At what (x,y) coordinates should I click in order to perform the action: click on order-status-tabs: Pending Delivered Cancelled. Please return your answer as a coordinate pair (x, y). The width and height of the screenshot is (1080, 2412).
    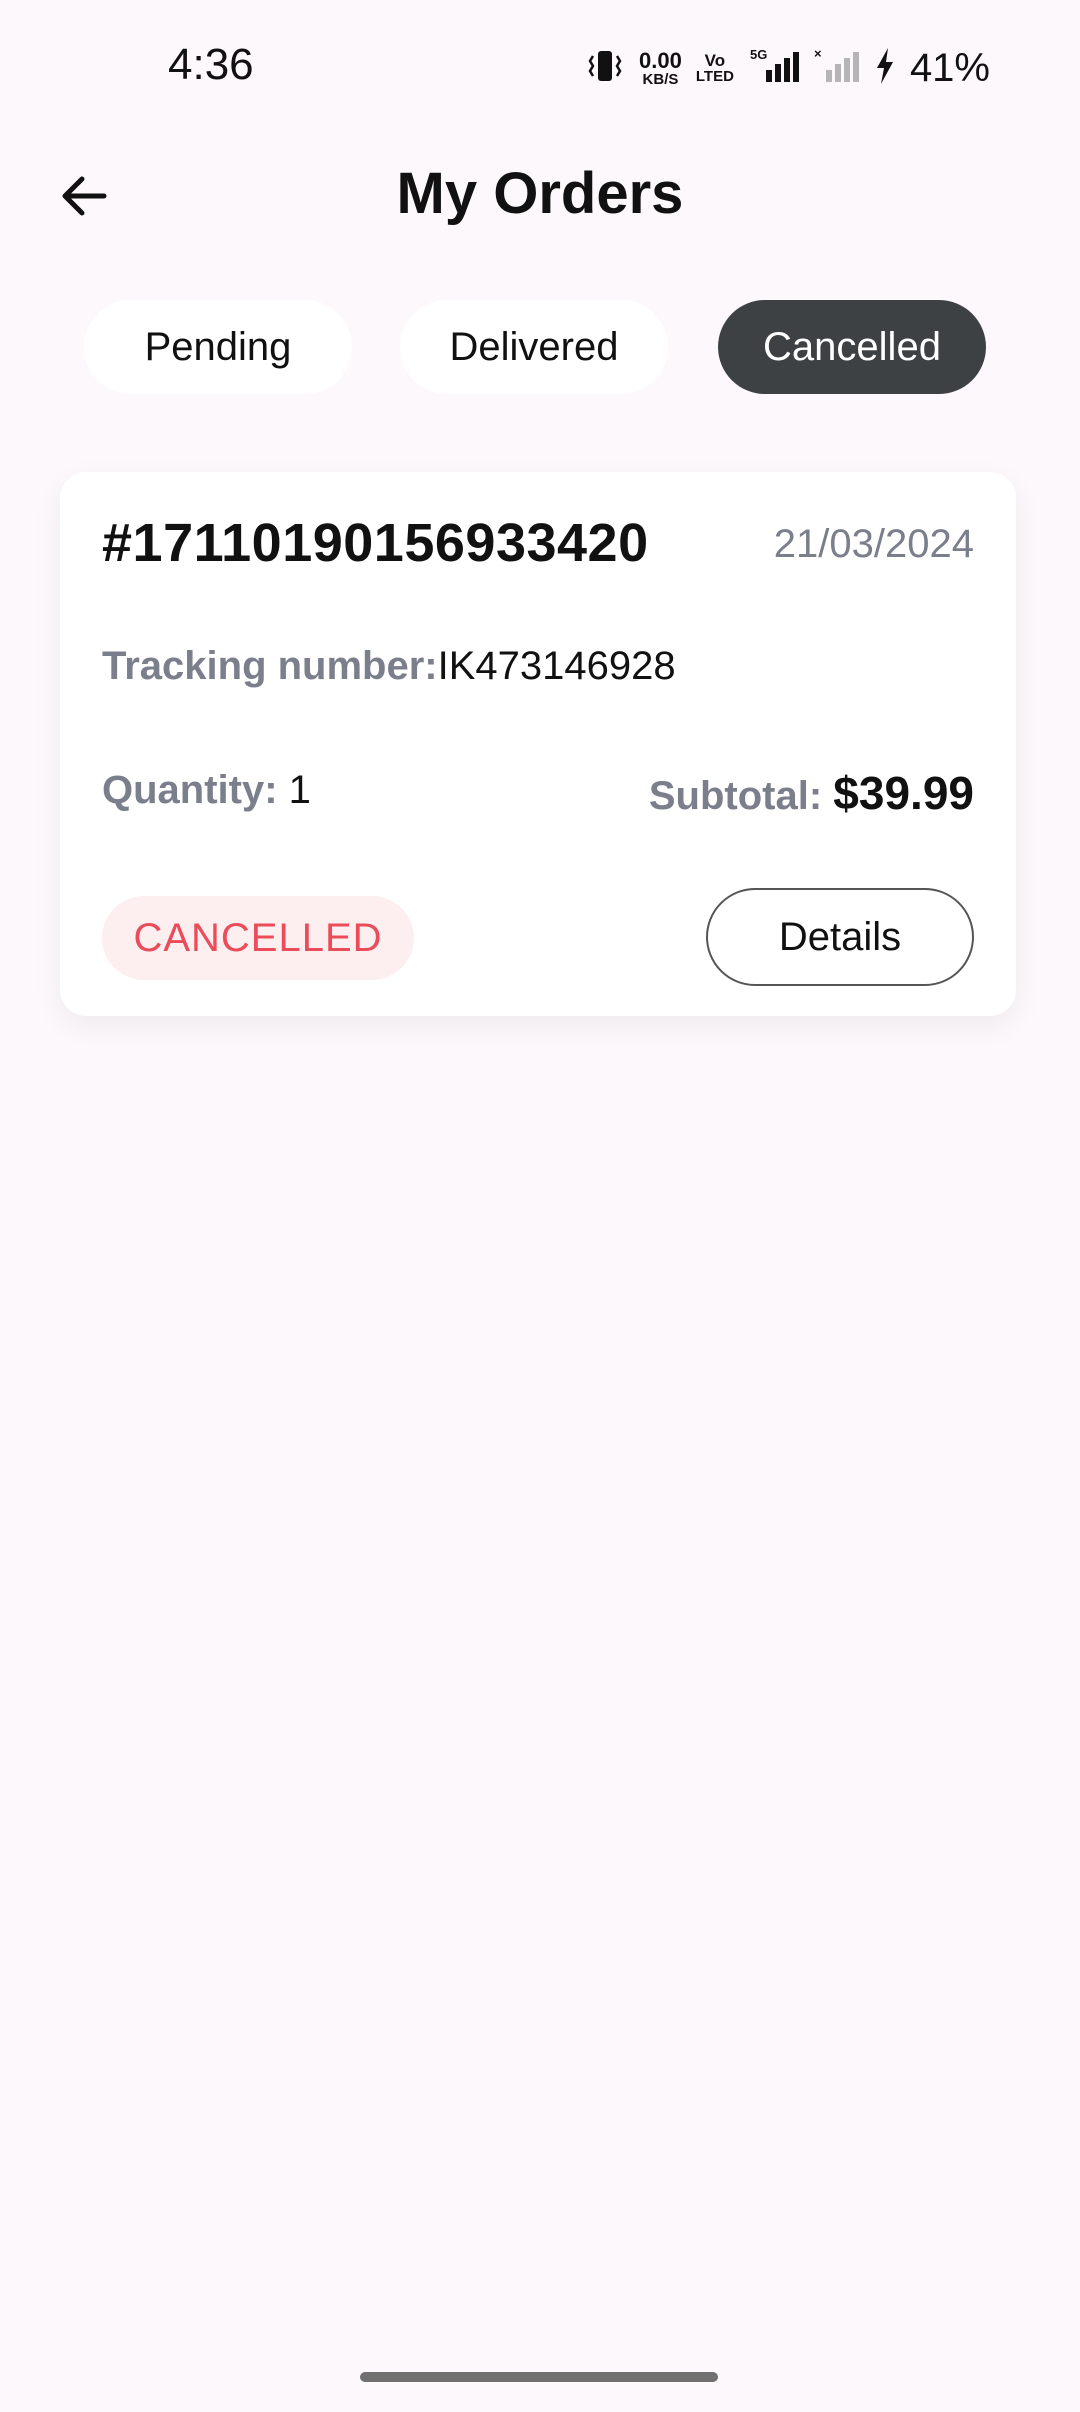
    Looking at the image, I should click on (540, 348).